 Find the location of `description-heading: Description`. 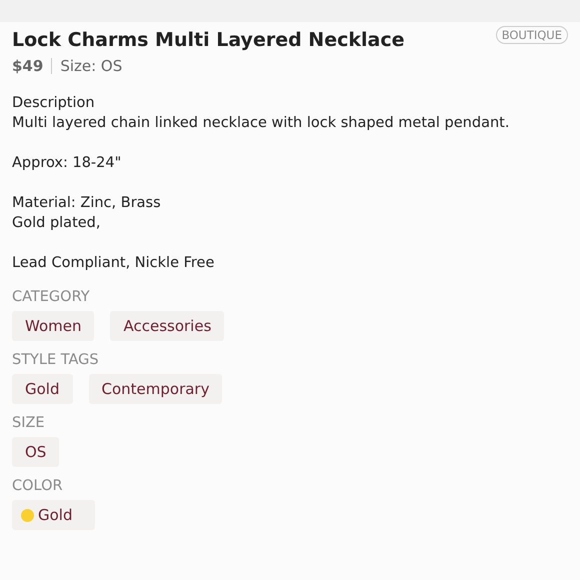

description-heading: Description is located at coordinates (54, 103).